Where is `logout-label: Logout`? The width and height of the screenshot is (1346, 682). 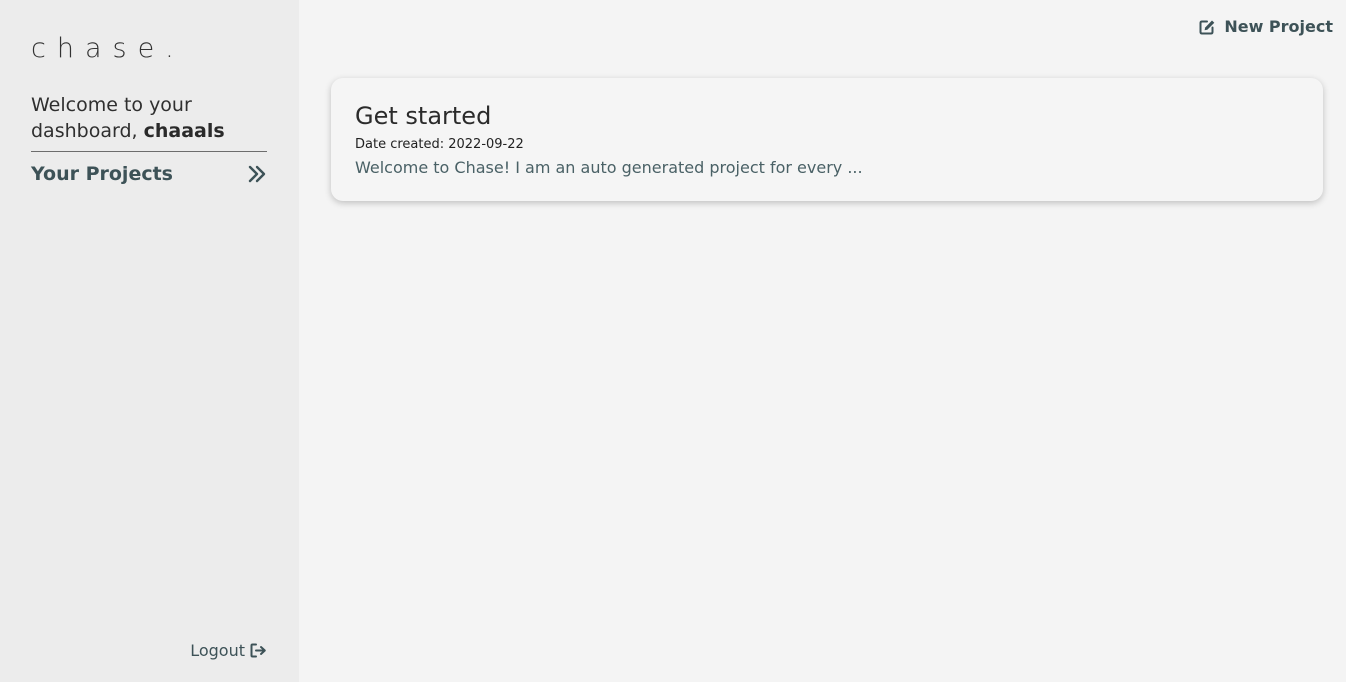 logout-label: Logout is located at coordinates (217, 650).